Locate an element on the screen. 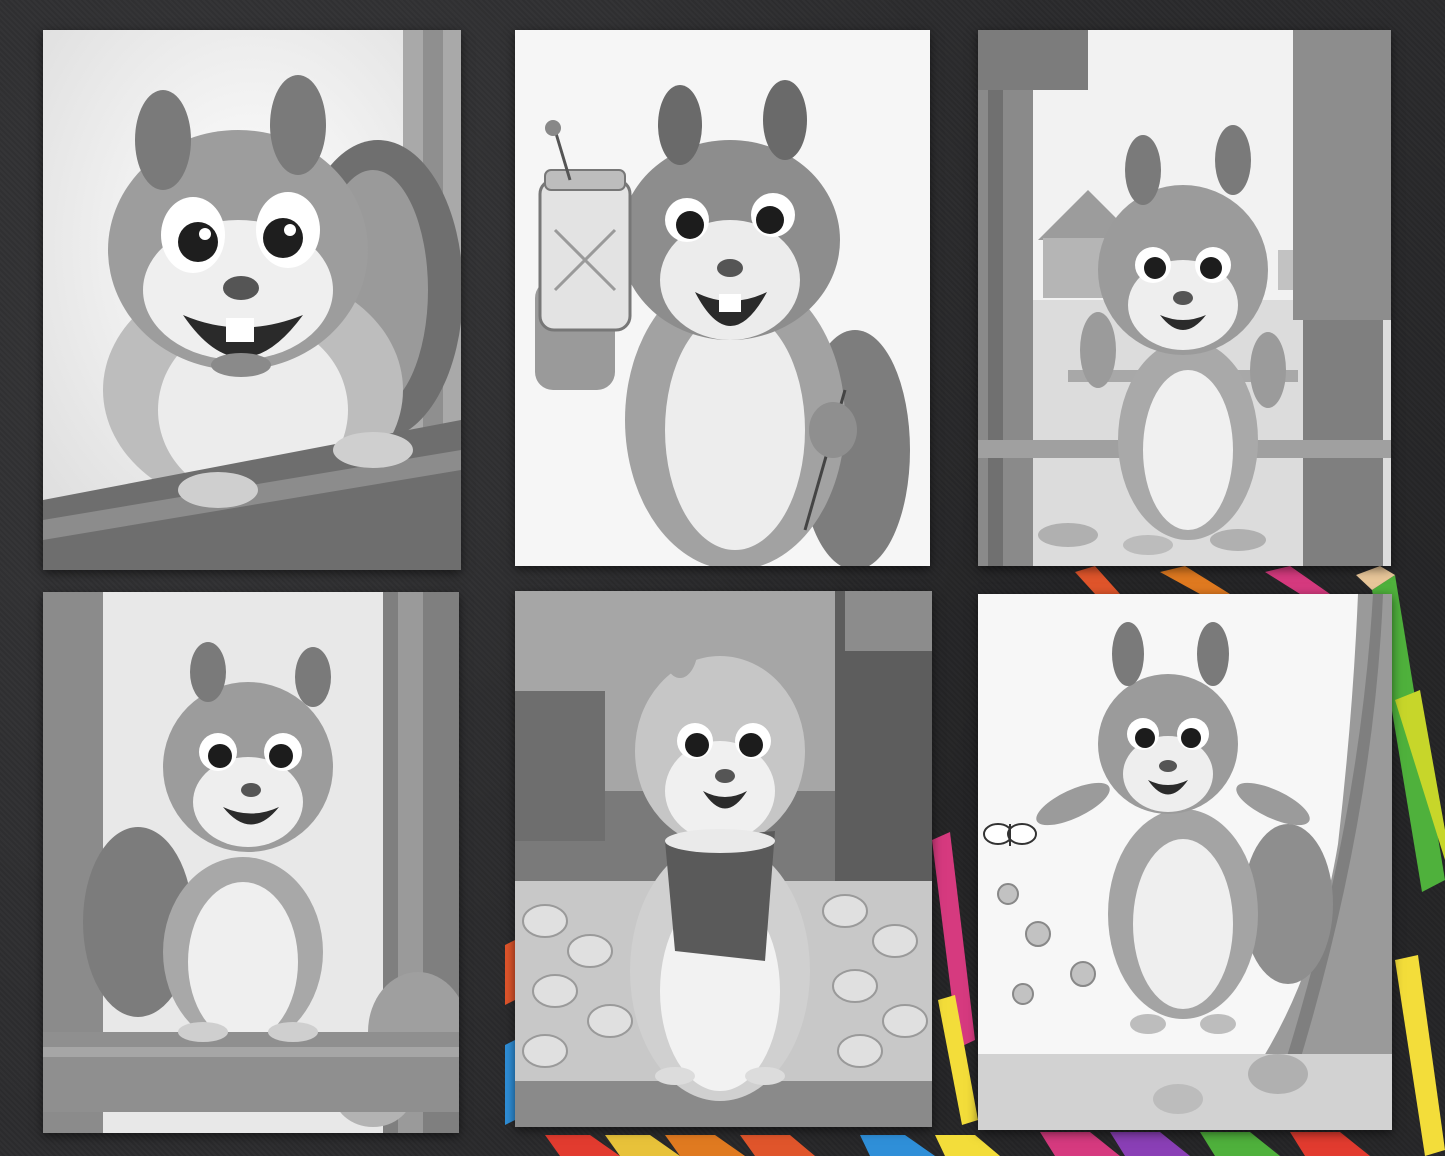 This screenshot has width=1445, height=1156. chipmunk-holding-drink-jar-icon is located at coordinates (722, 298).